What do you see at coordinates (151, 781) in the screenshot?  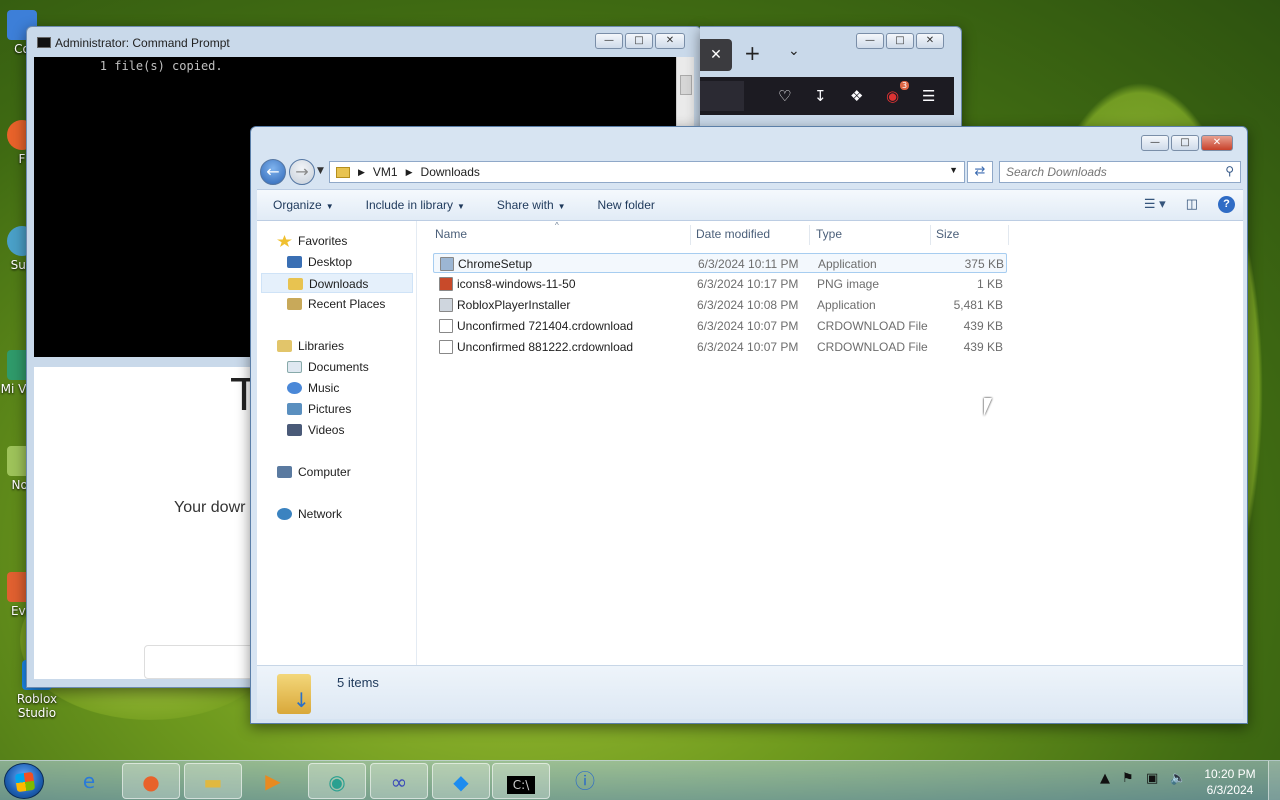 I see `taskbar-firefox: ●` at bounding box center [151, 781].